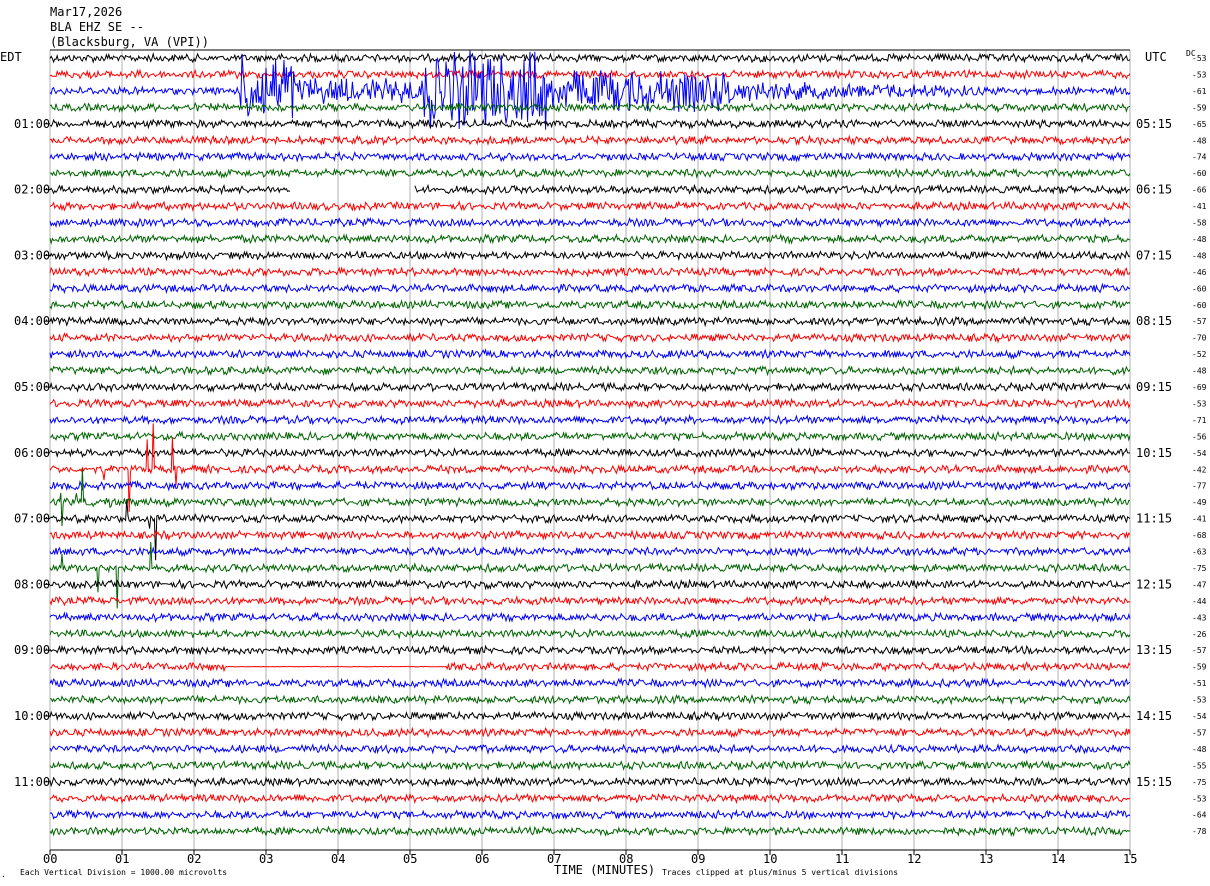  Describe the element at coordinates (1199, 601) in the screenshot. I see `dc-offset-label: -44` at that location.